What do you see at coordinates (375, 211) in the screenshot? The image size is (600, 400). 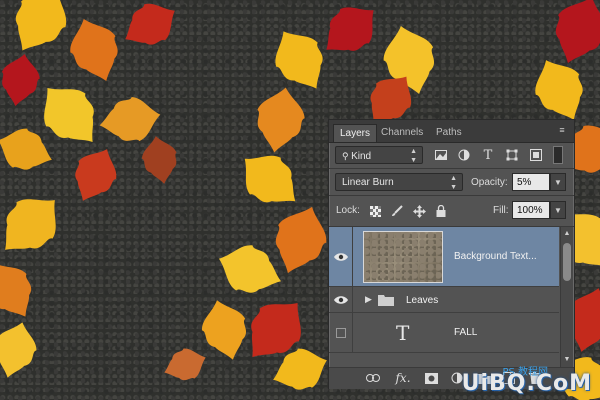 I see `lock-transparent-icon` at bounding box center [375, 211].